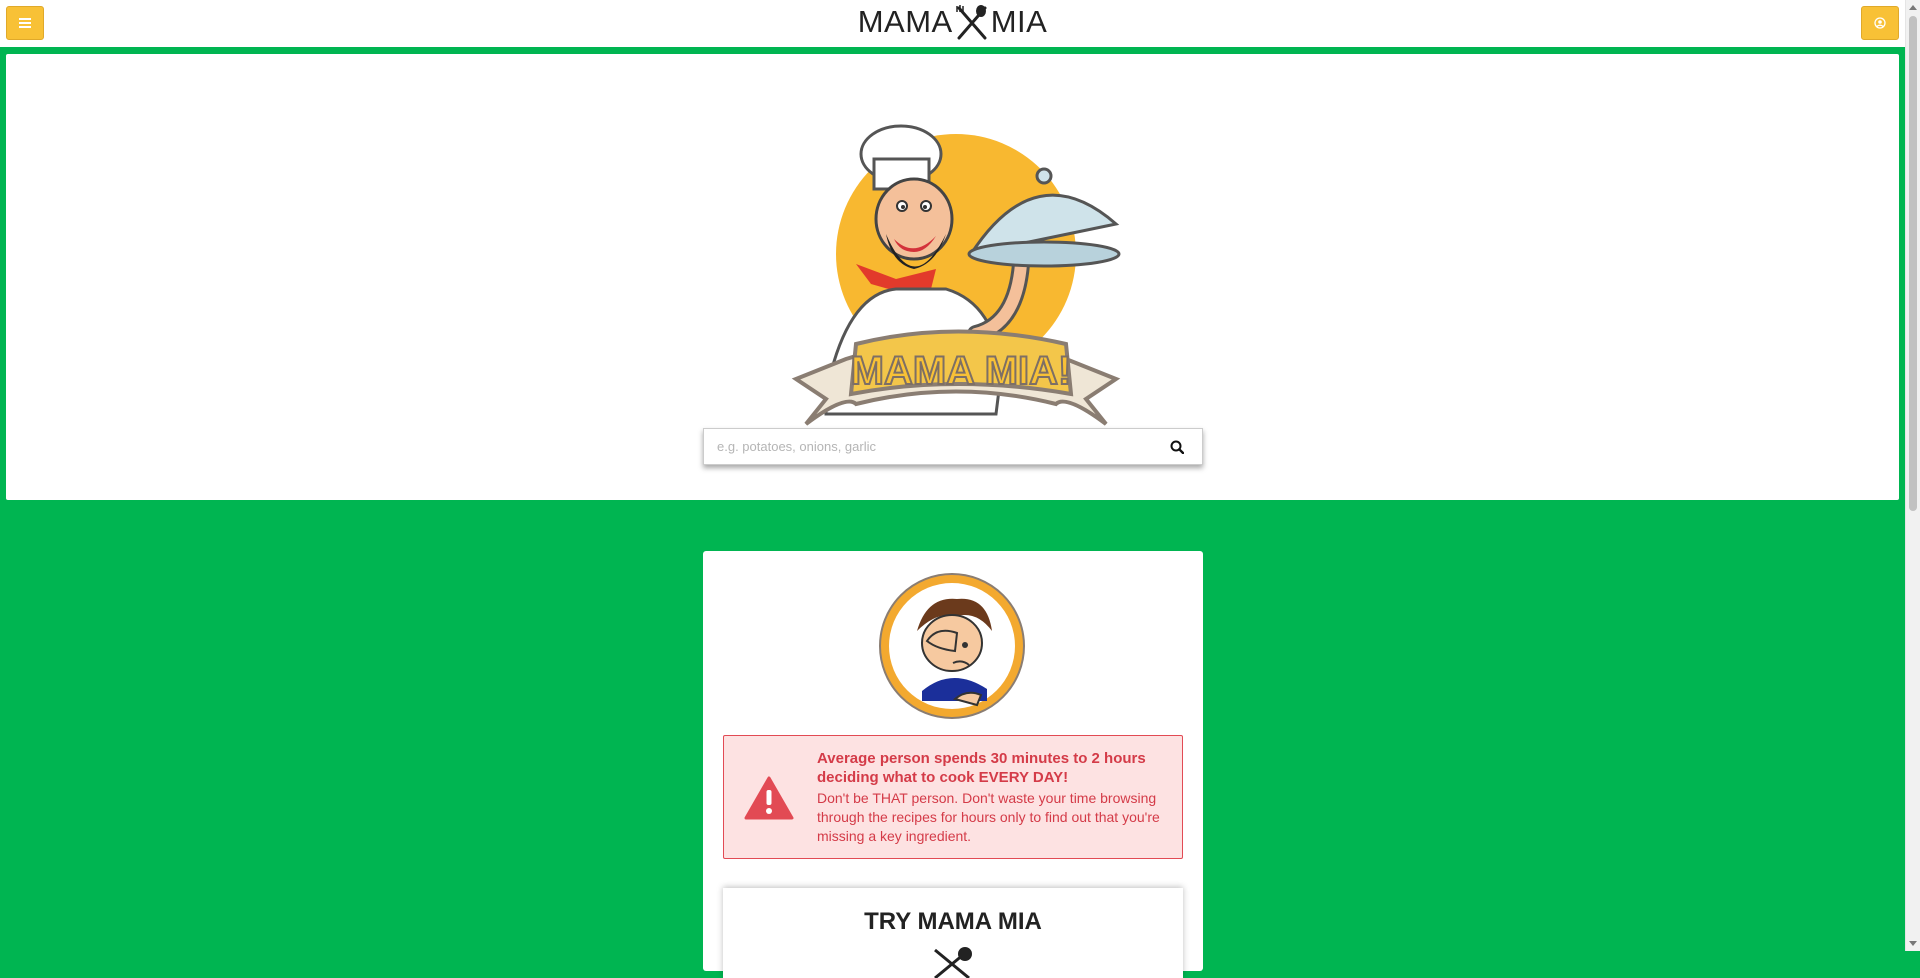 The width and height of the screenshot is (1920, 978). I want to click on ingredient-search-bar, so click(953, 446).